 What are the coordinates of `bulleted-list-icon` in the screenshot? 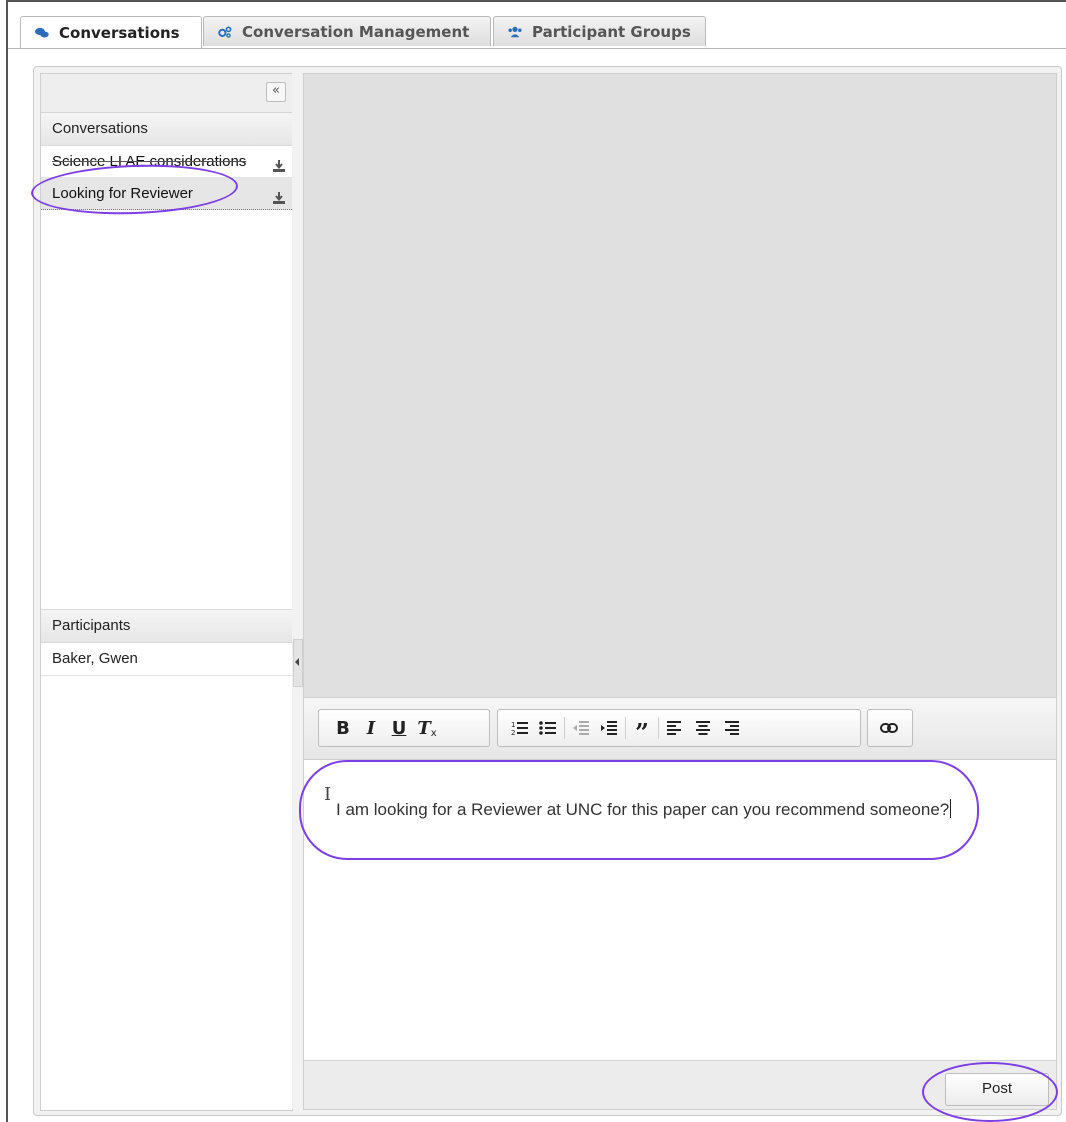 It's located at (548, 728).